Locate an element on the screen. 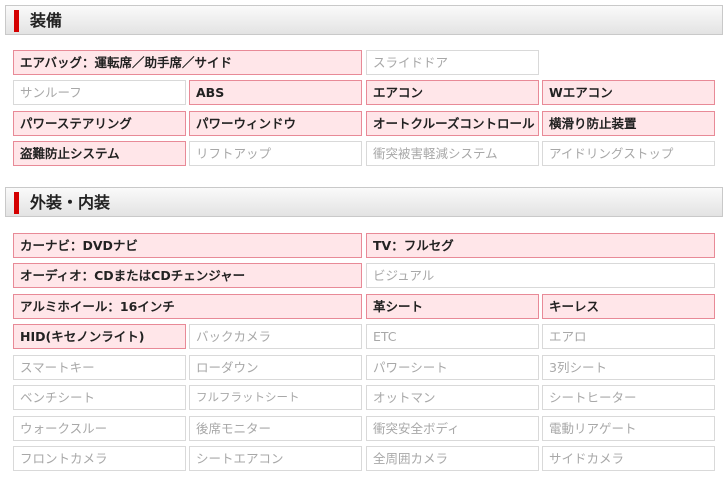 This screenshot has height=483, width=728. feature-item: エアバッグ：運転席／助手席／サイド is located at coordinates (187, 62).